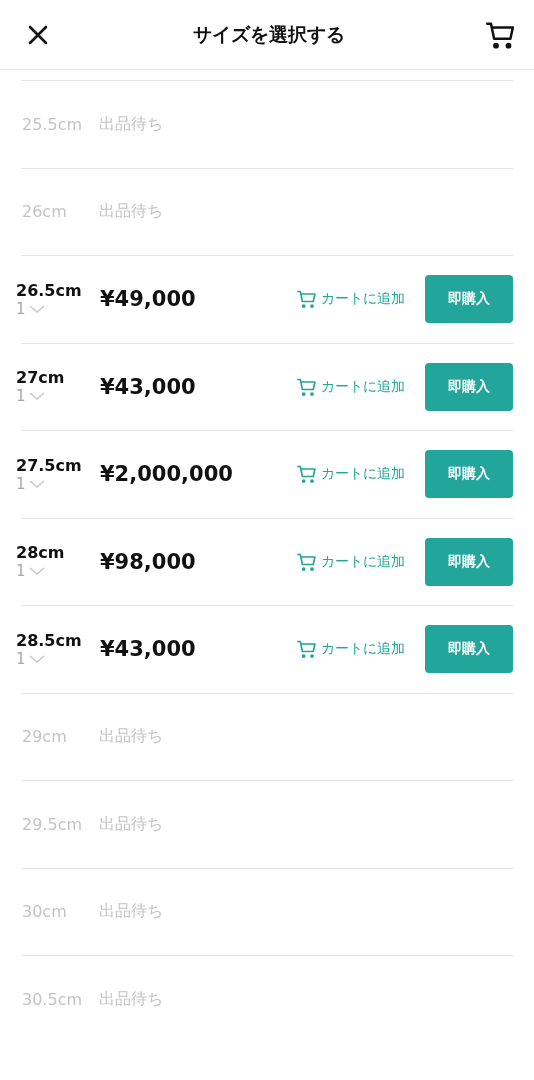  Describe the element at coordinates (45, 212) in the screenshot. I see `size-label: 26cm` at that location.